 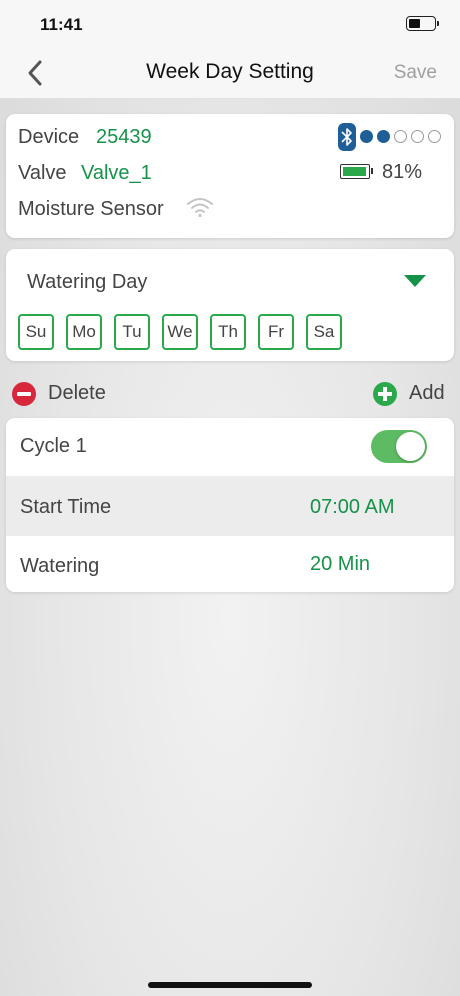 What do you see at coordinates (124, 137) in the screenshot?
I see `device-id: 25439` at bounding box center [124, 137].